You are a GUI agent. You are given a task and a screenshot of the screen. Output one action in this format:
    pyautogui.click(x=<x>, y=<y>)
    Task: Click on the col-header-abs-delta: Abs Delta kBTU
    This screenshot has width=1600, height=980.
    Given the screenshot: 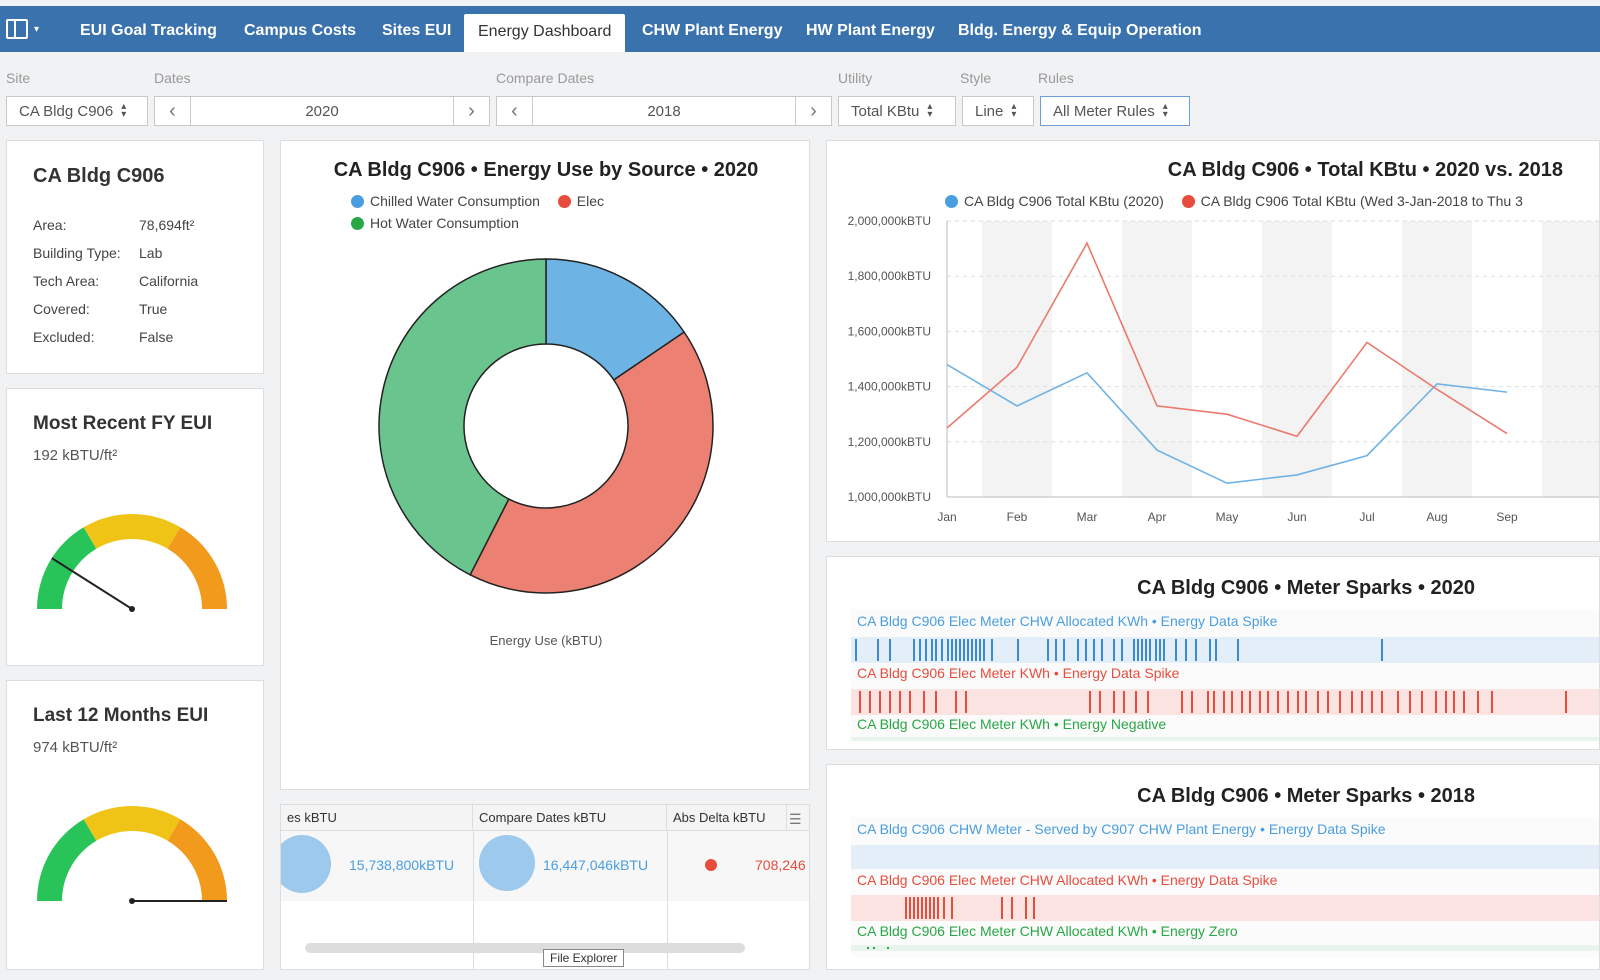 What is the action you would take?
    pyautogui.click(x=727, y=818)
    